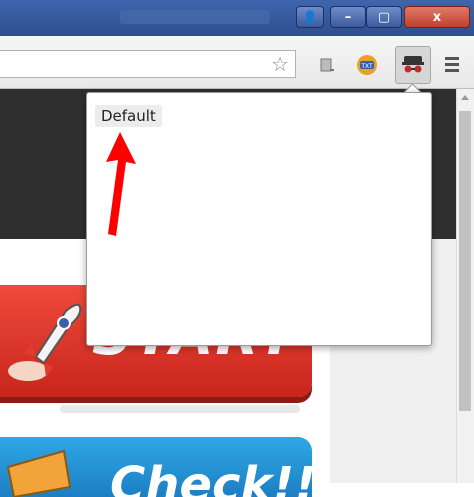  I want to click on incognito-icon, so click(413, 64).